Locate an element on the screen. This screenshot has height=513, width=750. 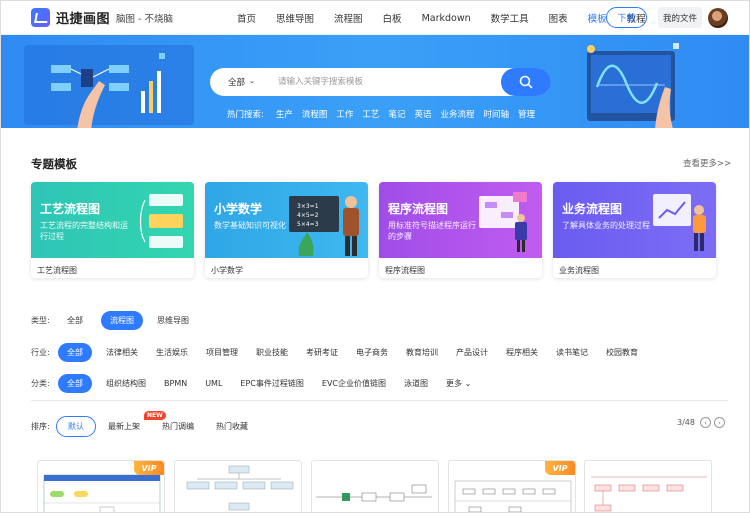
search-input is located at coordinates (383, 82).